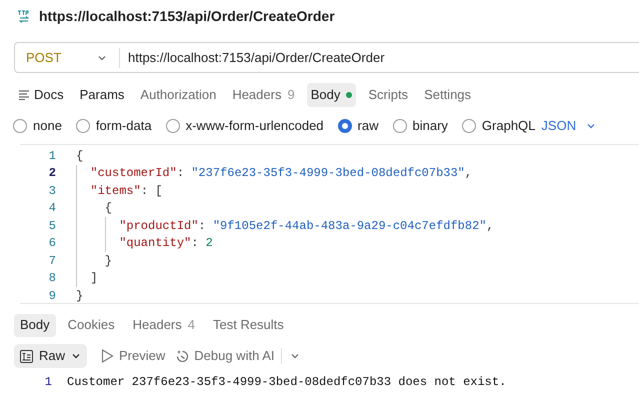 The height and width of the screenshot is (410, 639). What do you see at coordinates (26, 356) in the screenshot?
I see `text-format-icon` at bounding box center [26, 356].